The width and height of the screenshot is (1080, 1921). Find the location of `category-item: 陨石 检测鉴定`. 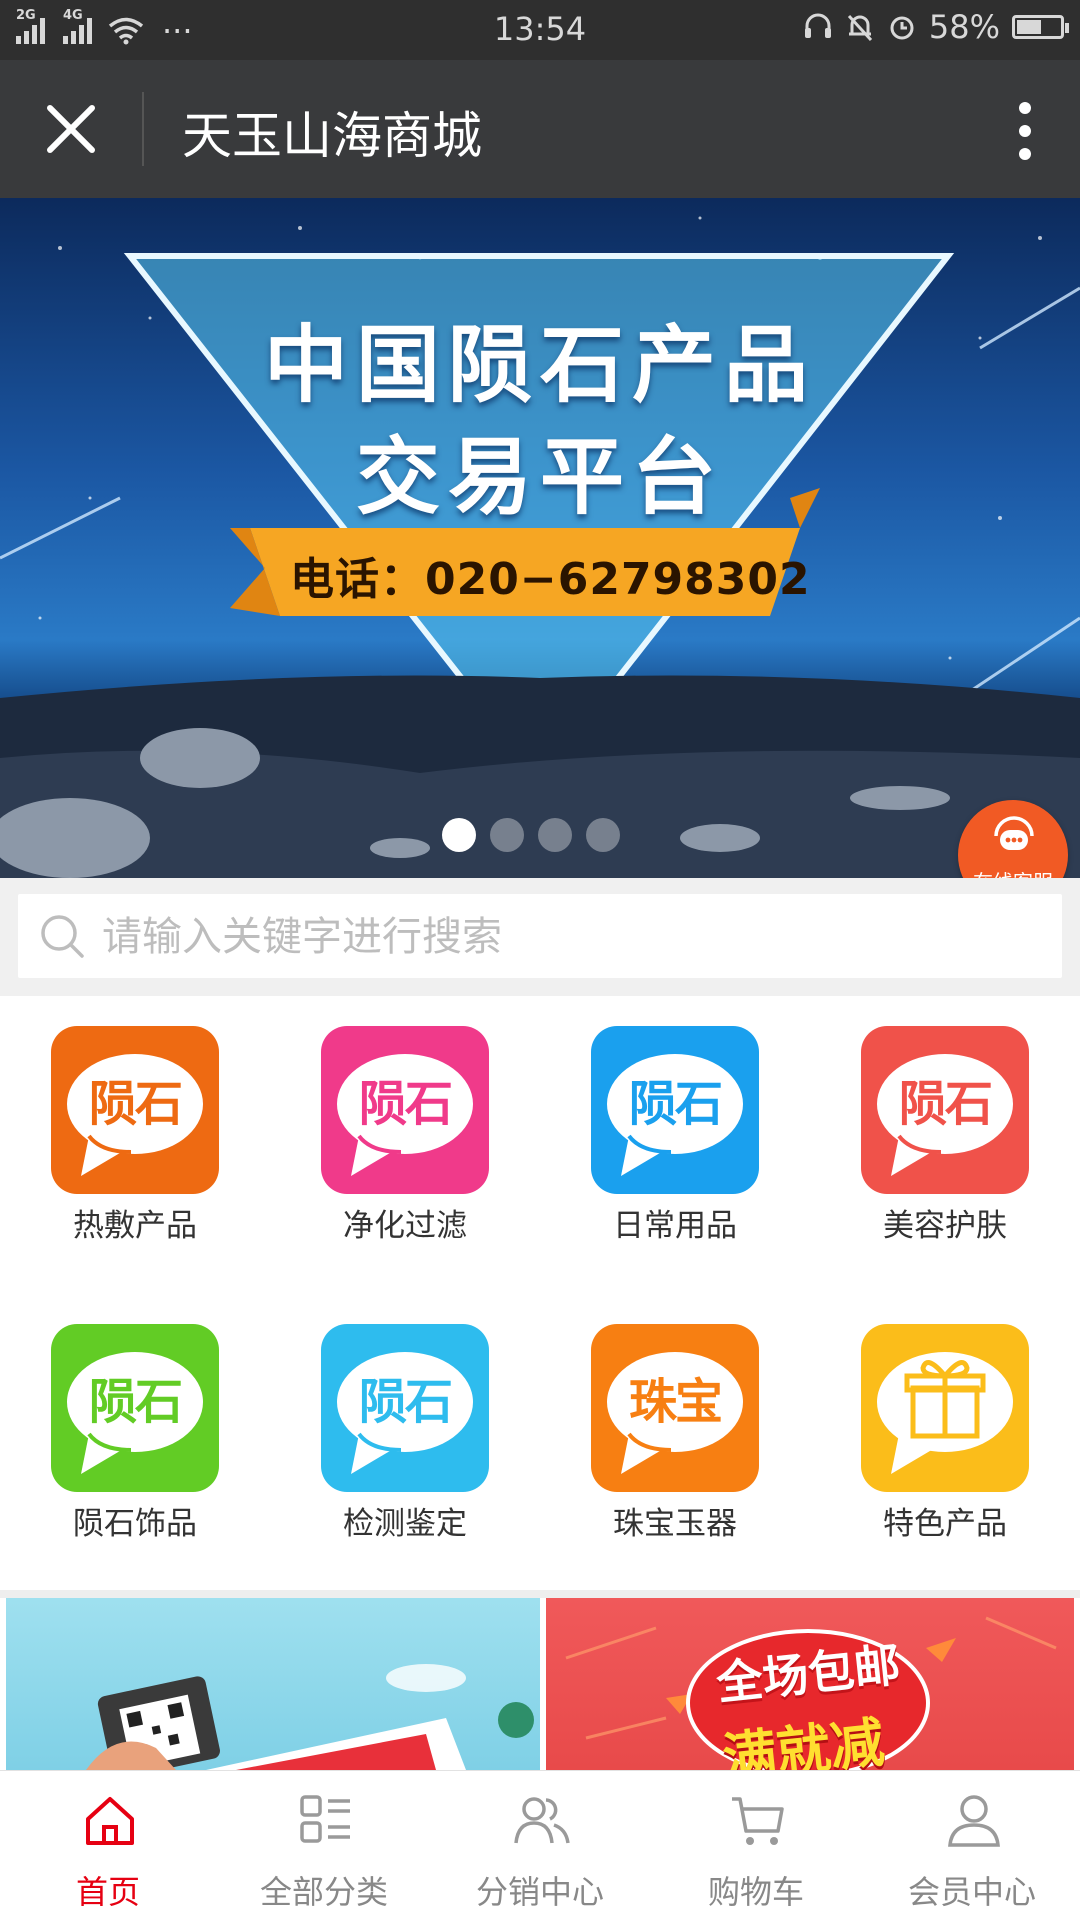

category-item: 陨石 检测鉴定 is located at coordinates (405, 1424).